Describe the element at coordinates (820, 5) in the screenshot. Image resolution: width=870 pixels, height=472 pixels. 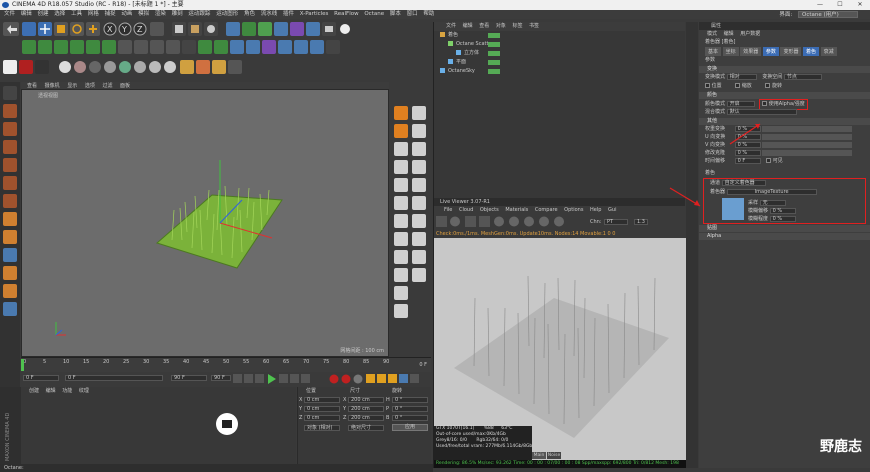
I see `minimize-button: —` at that location.